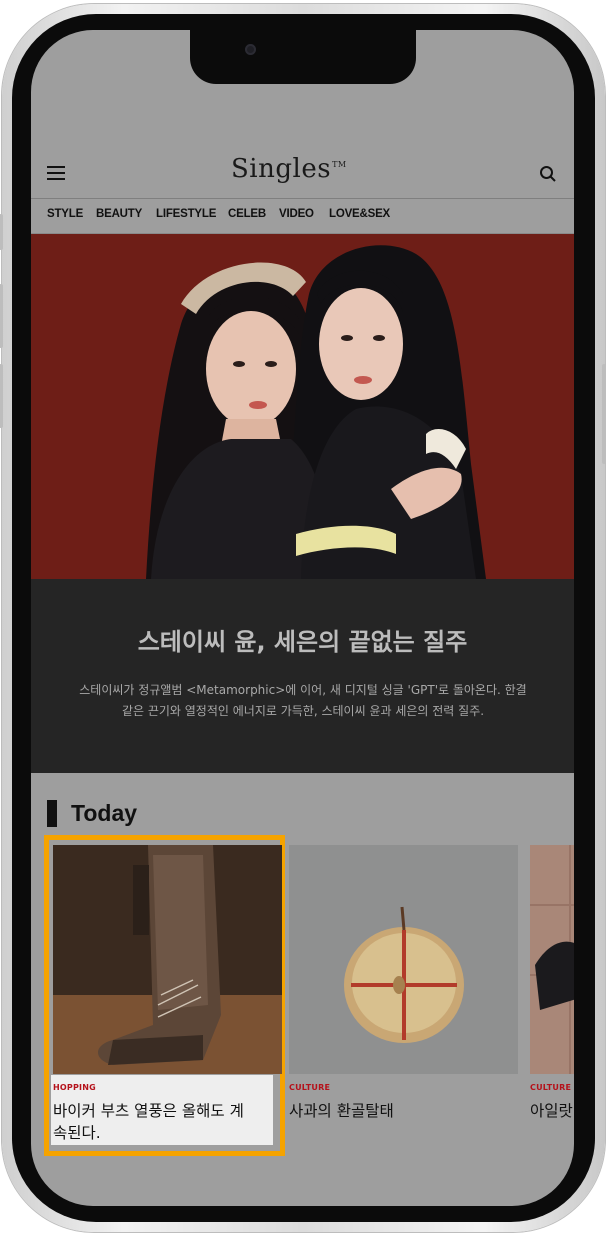  What do you see at coordinates (550, 1087) in the screenshot?
I see `card-3-category: CULTURE` at bounding box center [550, 1087].